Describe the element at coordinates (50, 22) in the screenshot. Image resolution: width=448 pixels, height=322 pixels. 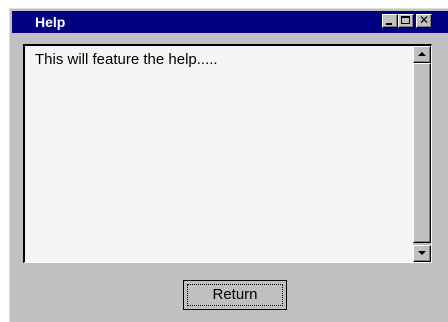
I see `window-title: Help` at that location.